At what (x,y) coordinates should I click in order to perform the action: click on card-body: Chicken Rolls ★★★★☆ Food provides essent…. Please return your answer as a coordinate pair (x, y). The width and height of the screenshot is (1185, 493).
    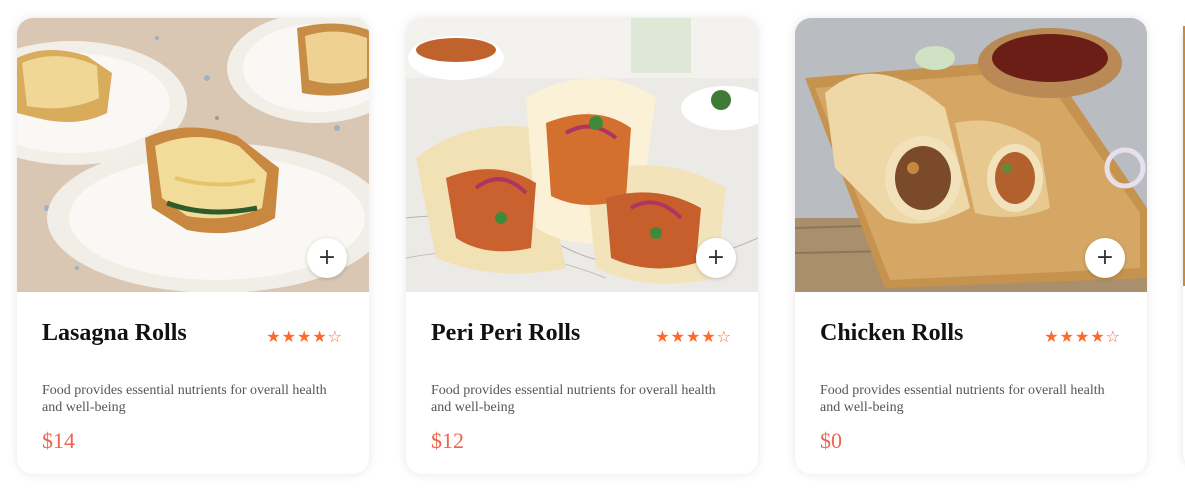
    Looking at the image, I should click on (971, 383).